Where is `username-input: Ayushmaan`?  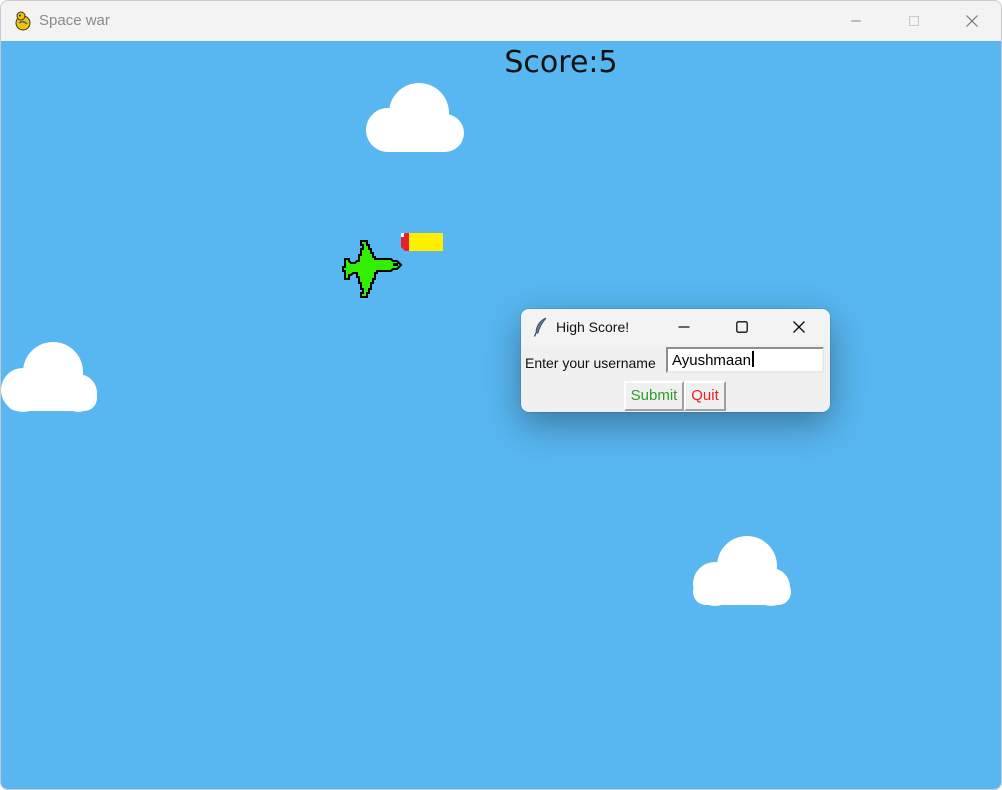
username-input: Ayushmaan is located at coordinates (745, 360).